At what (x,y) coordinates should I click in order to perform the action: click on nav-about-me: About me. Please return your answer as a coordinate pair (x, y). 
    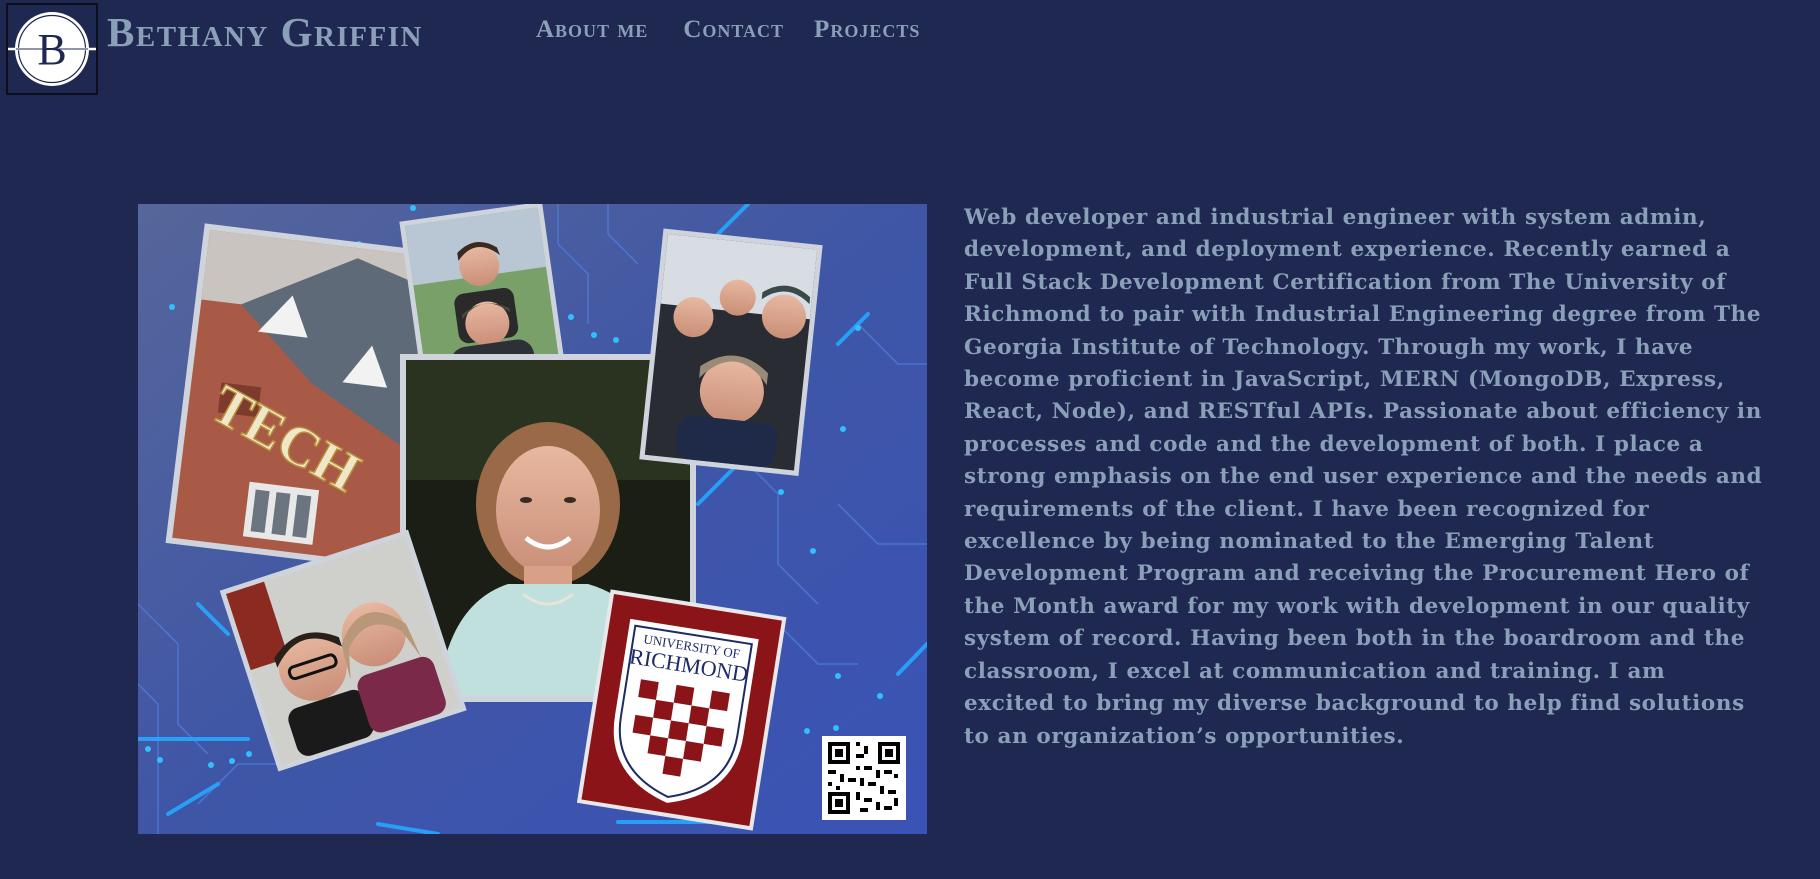
    Looking at the image, I should click on (592, 30).